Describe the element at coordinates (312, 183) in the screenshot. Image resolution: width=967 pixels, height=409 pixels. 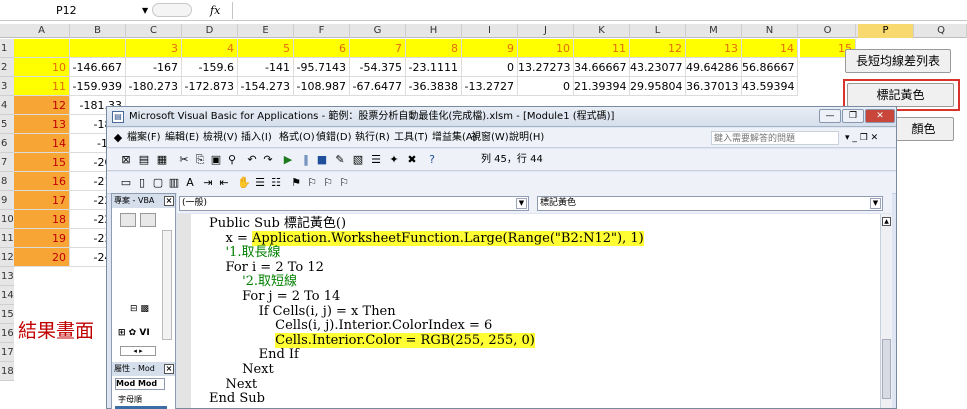
I see `next-bookmark-icon: ⚐` at that location.